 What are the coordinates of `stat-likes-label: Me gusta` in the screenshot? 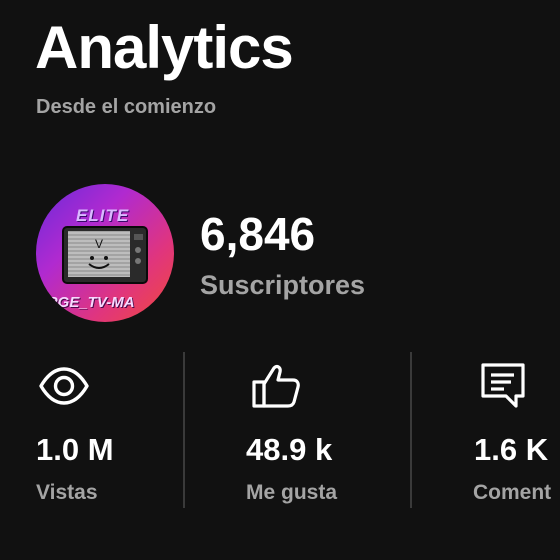 It's located at (292, 492).